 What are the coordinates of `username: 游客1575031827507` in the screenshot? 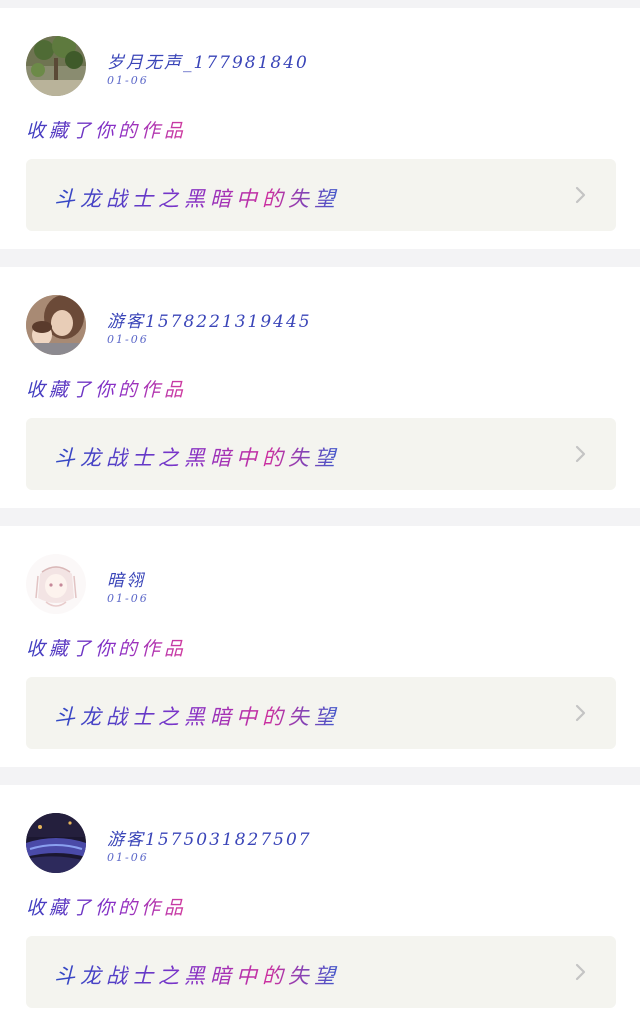 It's located at (209, 837).